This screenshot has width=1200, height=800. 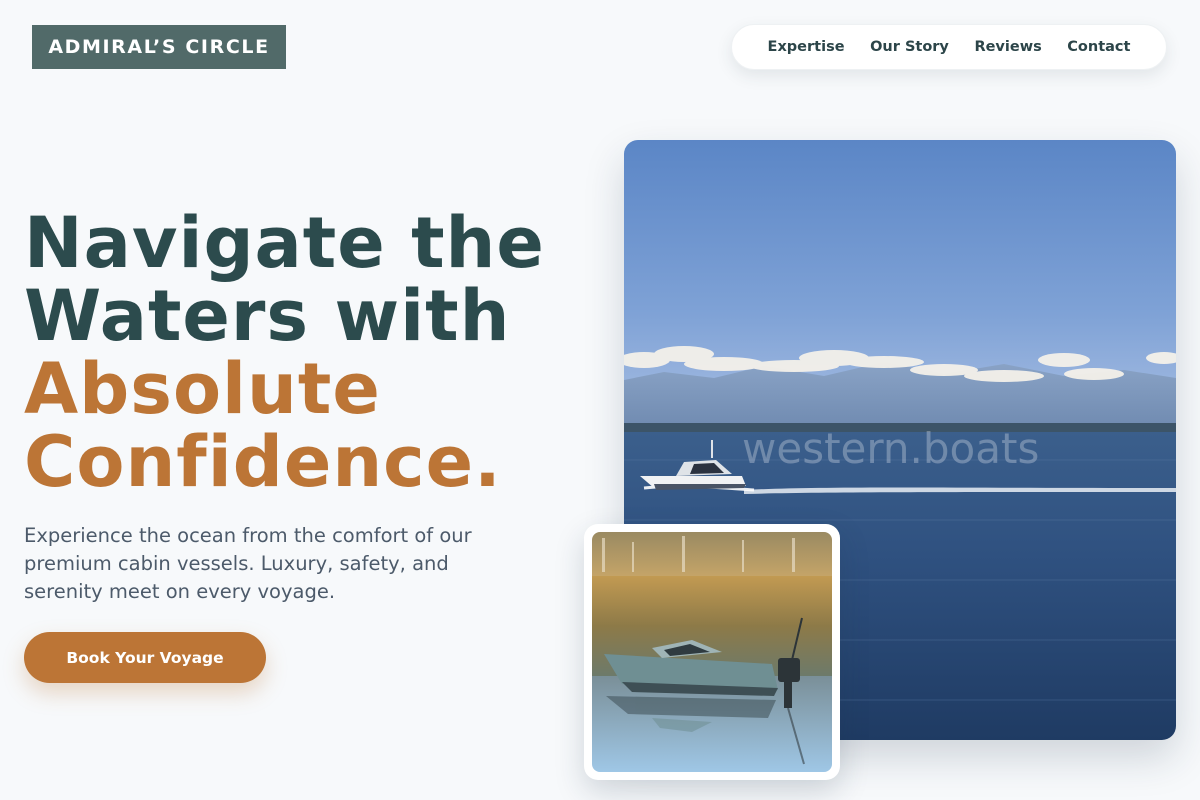 I want to click on secondary-image-card, so click(x=712, y=652).